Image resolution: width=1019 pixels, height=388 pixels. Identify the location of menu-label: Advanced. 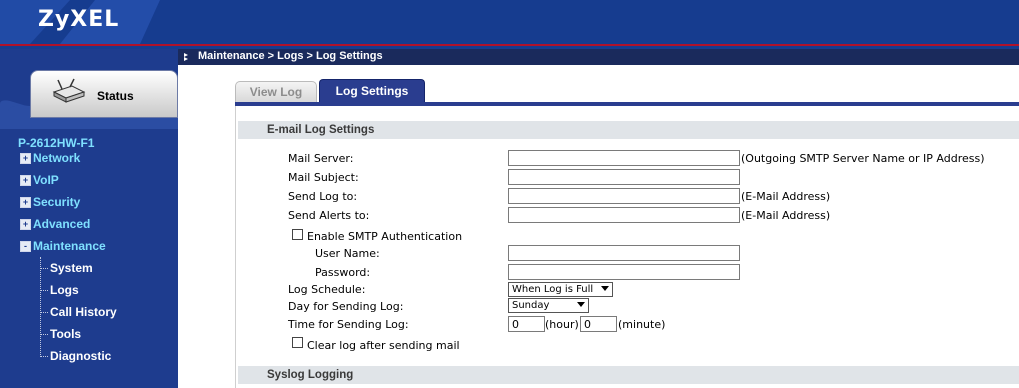
(61, 224).